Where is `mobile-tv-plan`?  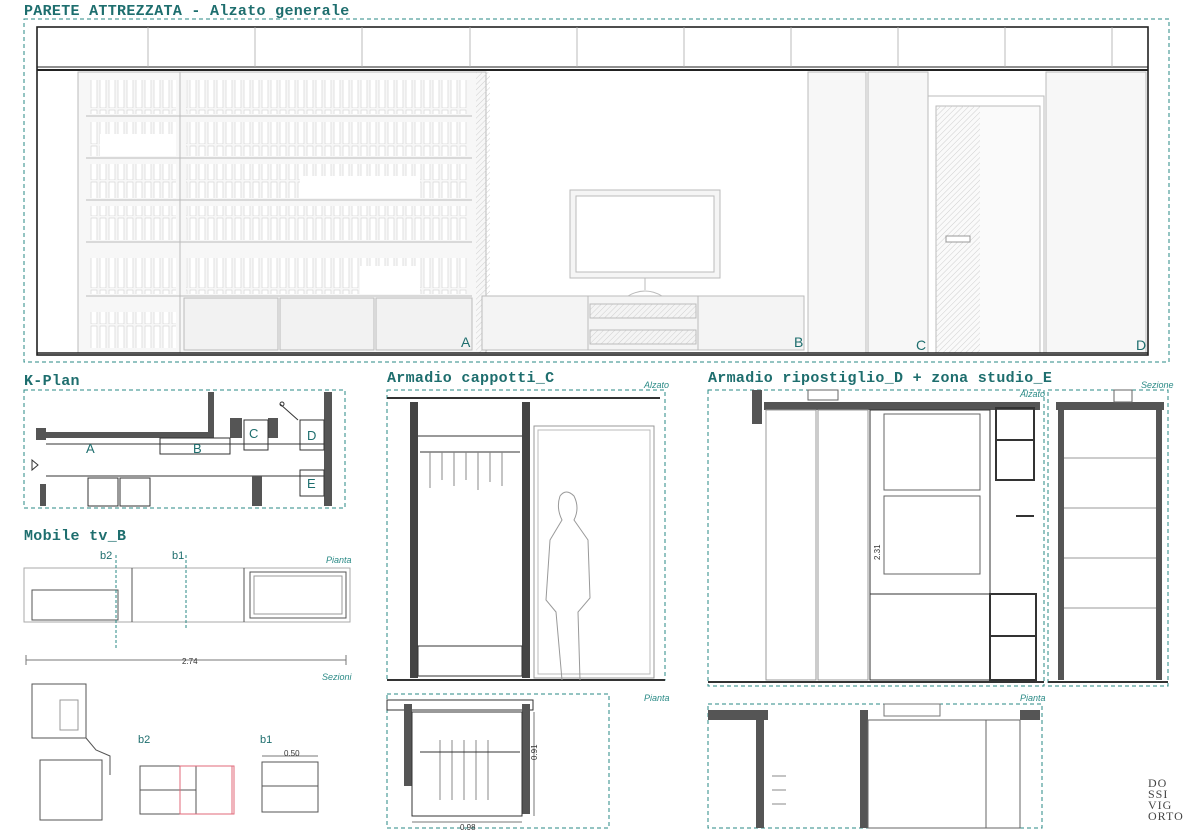
mobile-tv-plan is located at coordinates (187, 610).